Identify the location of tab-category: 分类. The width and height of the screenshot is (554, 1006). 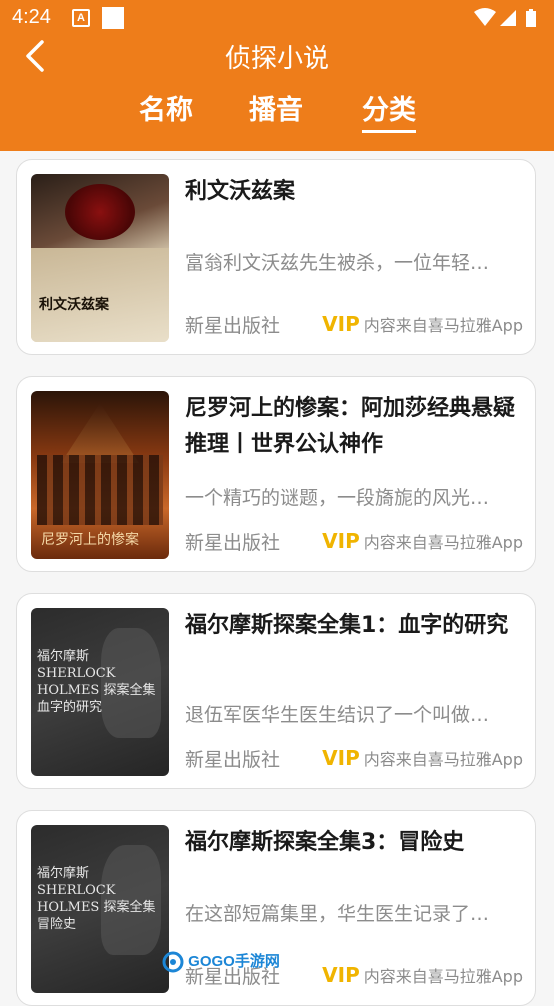
(389, 107).